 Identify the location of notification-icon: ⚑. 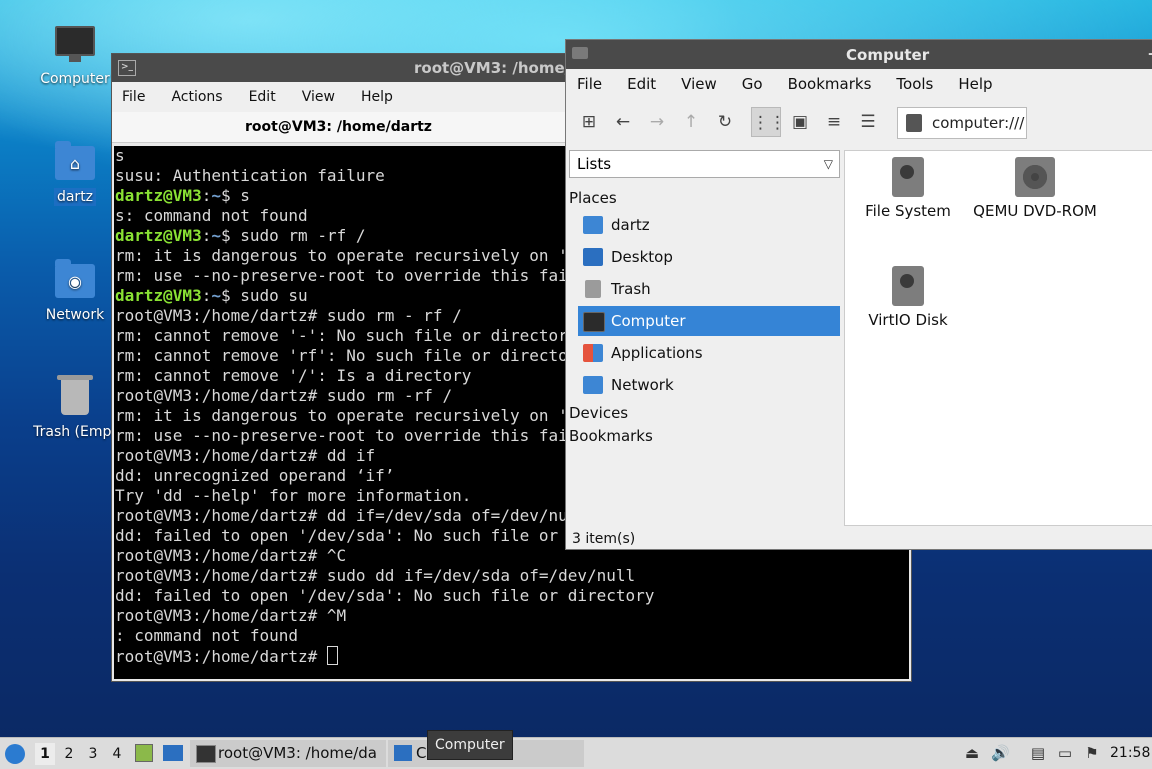
(1092, 753).